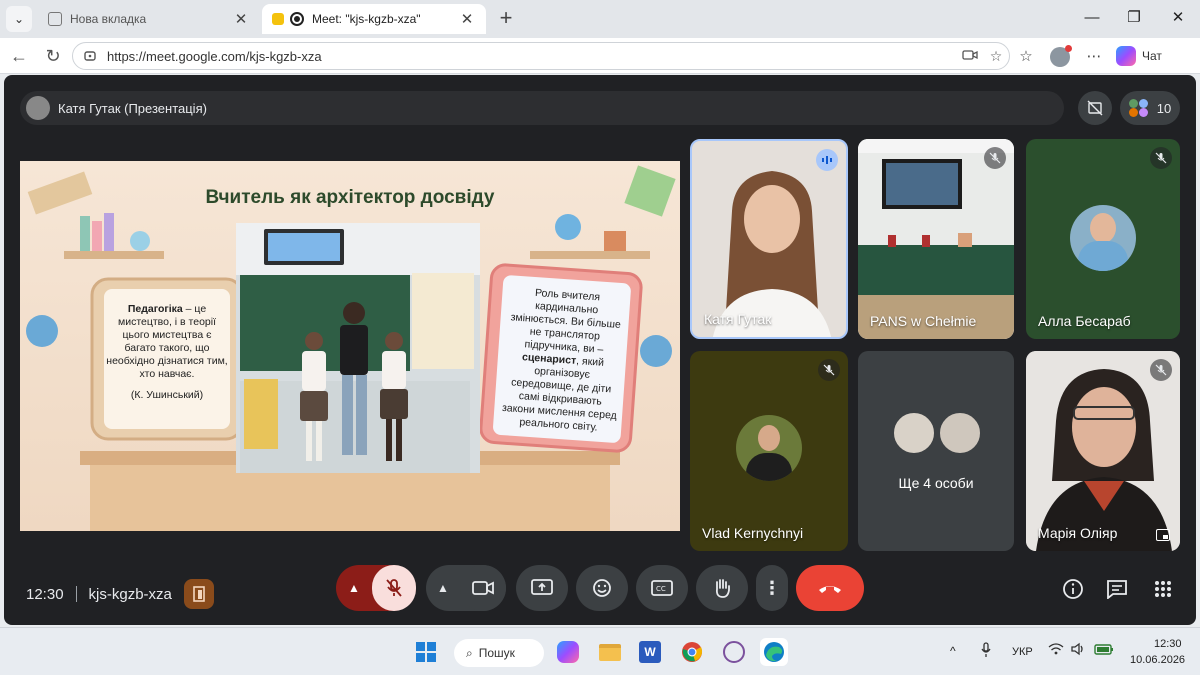 This screenshot has height=675, width=1200. Describe the element at coordinates (394, 588) in the screenshot. I see `mic-off-button` at that location.